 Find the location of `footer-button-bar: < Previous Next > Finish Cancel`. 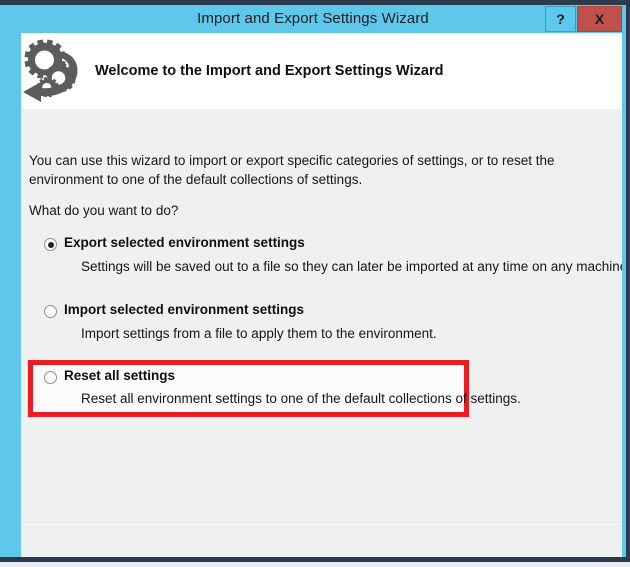

footer-button-bar: < Previous Next > Finish Cancel is located at coordinates (321, 540).